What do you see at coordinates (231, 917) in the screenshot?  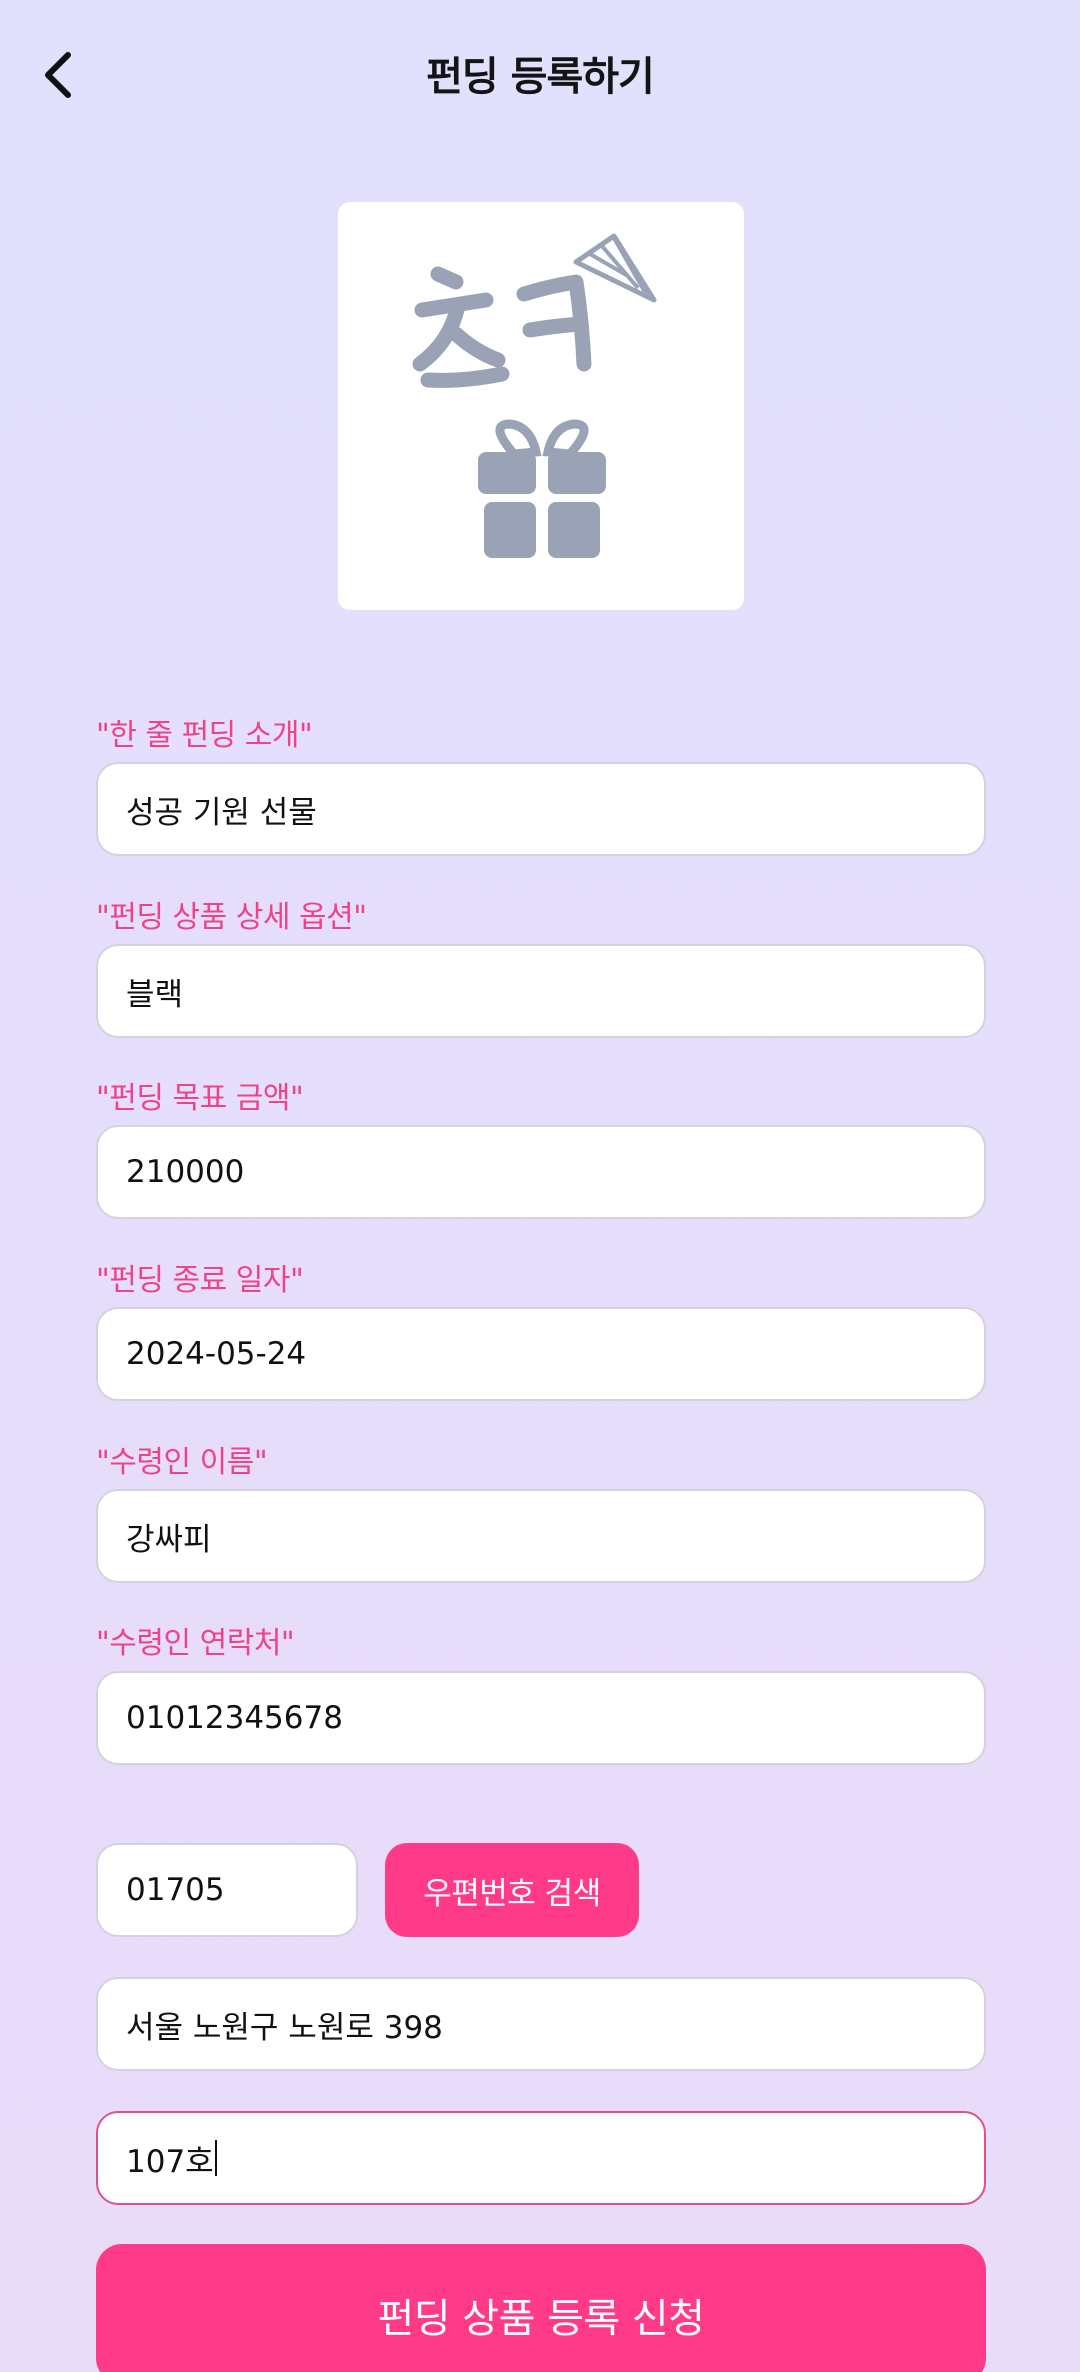 I see `option-label: "펀딩 상품 상세 옵션"` at bounding box center [231, 917].